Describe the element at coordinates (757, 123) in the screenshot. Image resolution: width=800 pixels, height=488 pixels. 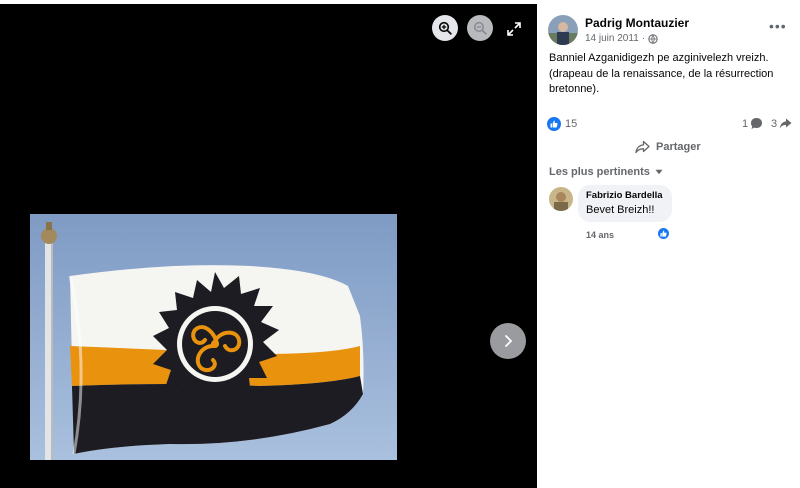
I see `comment-icon` at that location.